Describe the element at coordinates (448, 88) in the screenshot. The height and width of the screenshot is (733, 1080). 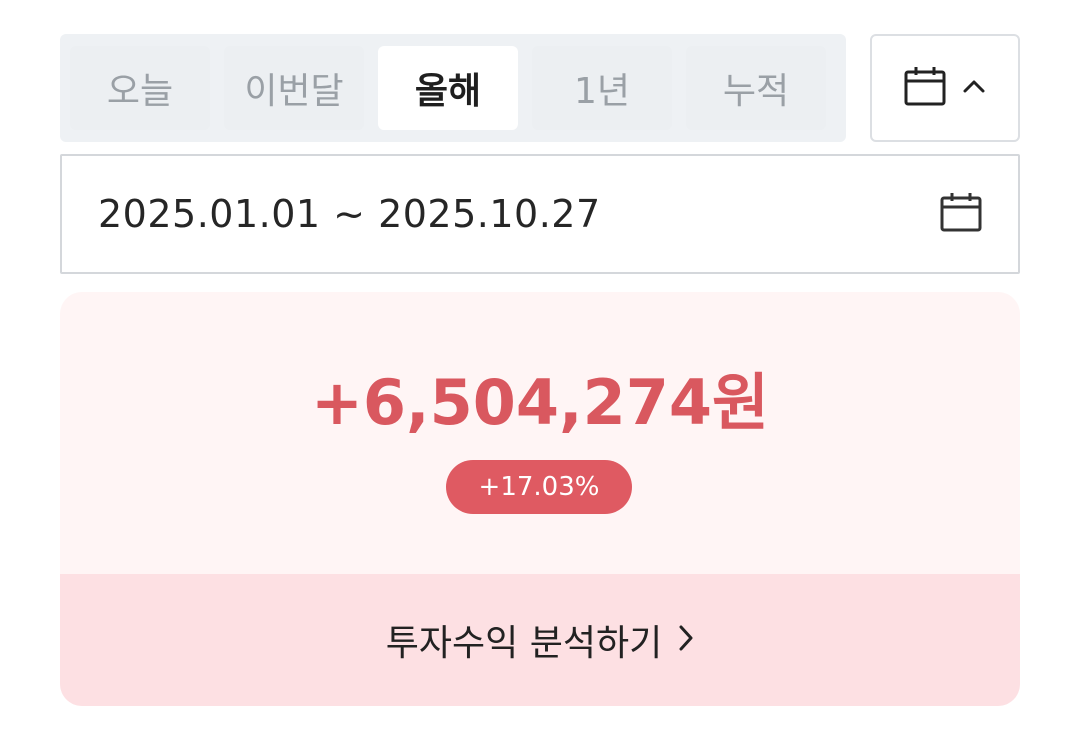
I see `tab-this-year: 올해` at that location.